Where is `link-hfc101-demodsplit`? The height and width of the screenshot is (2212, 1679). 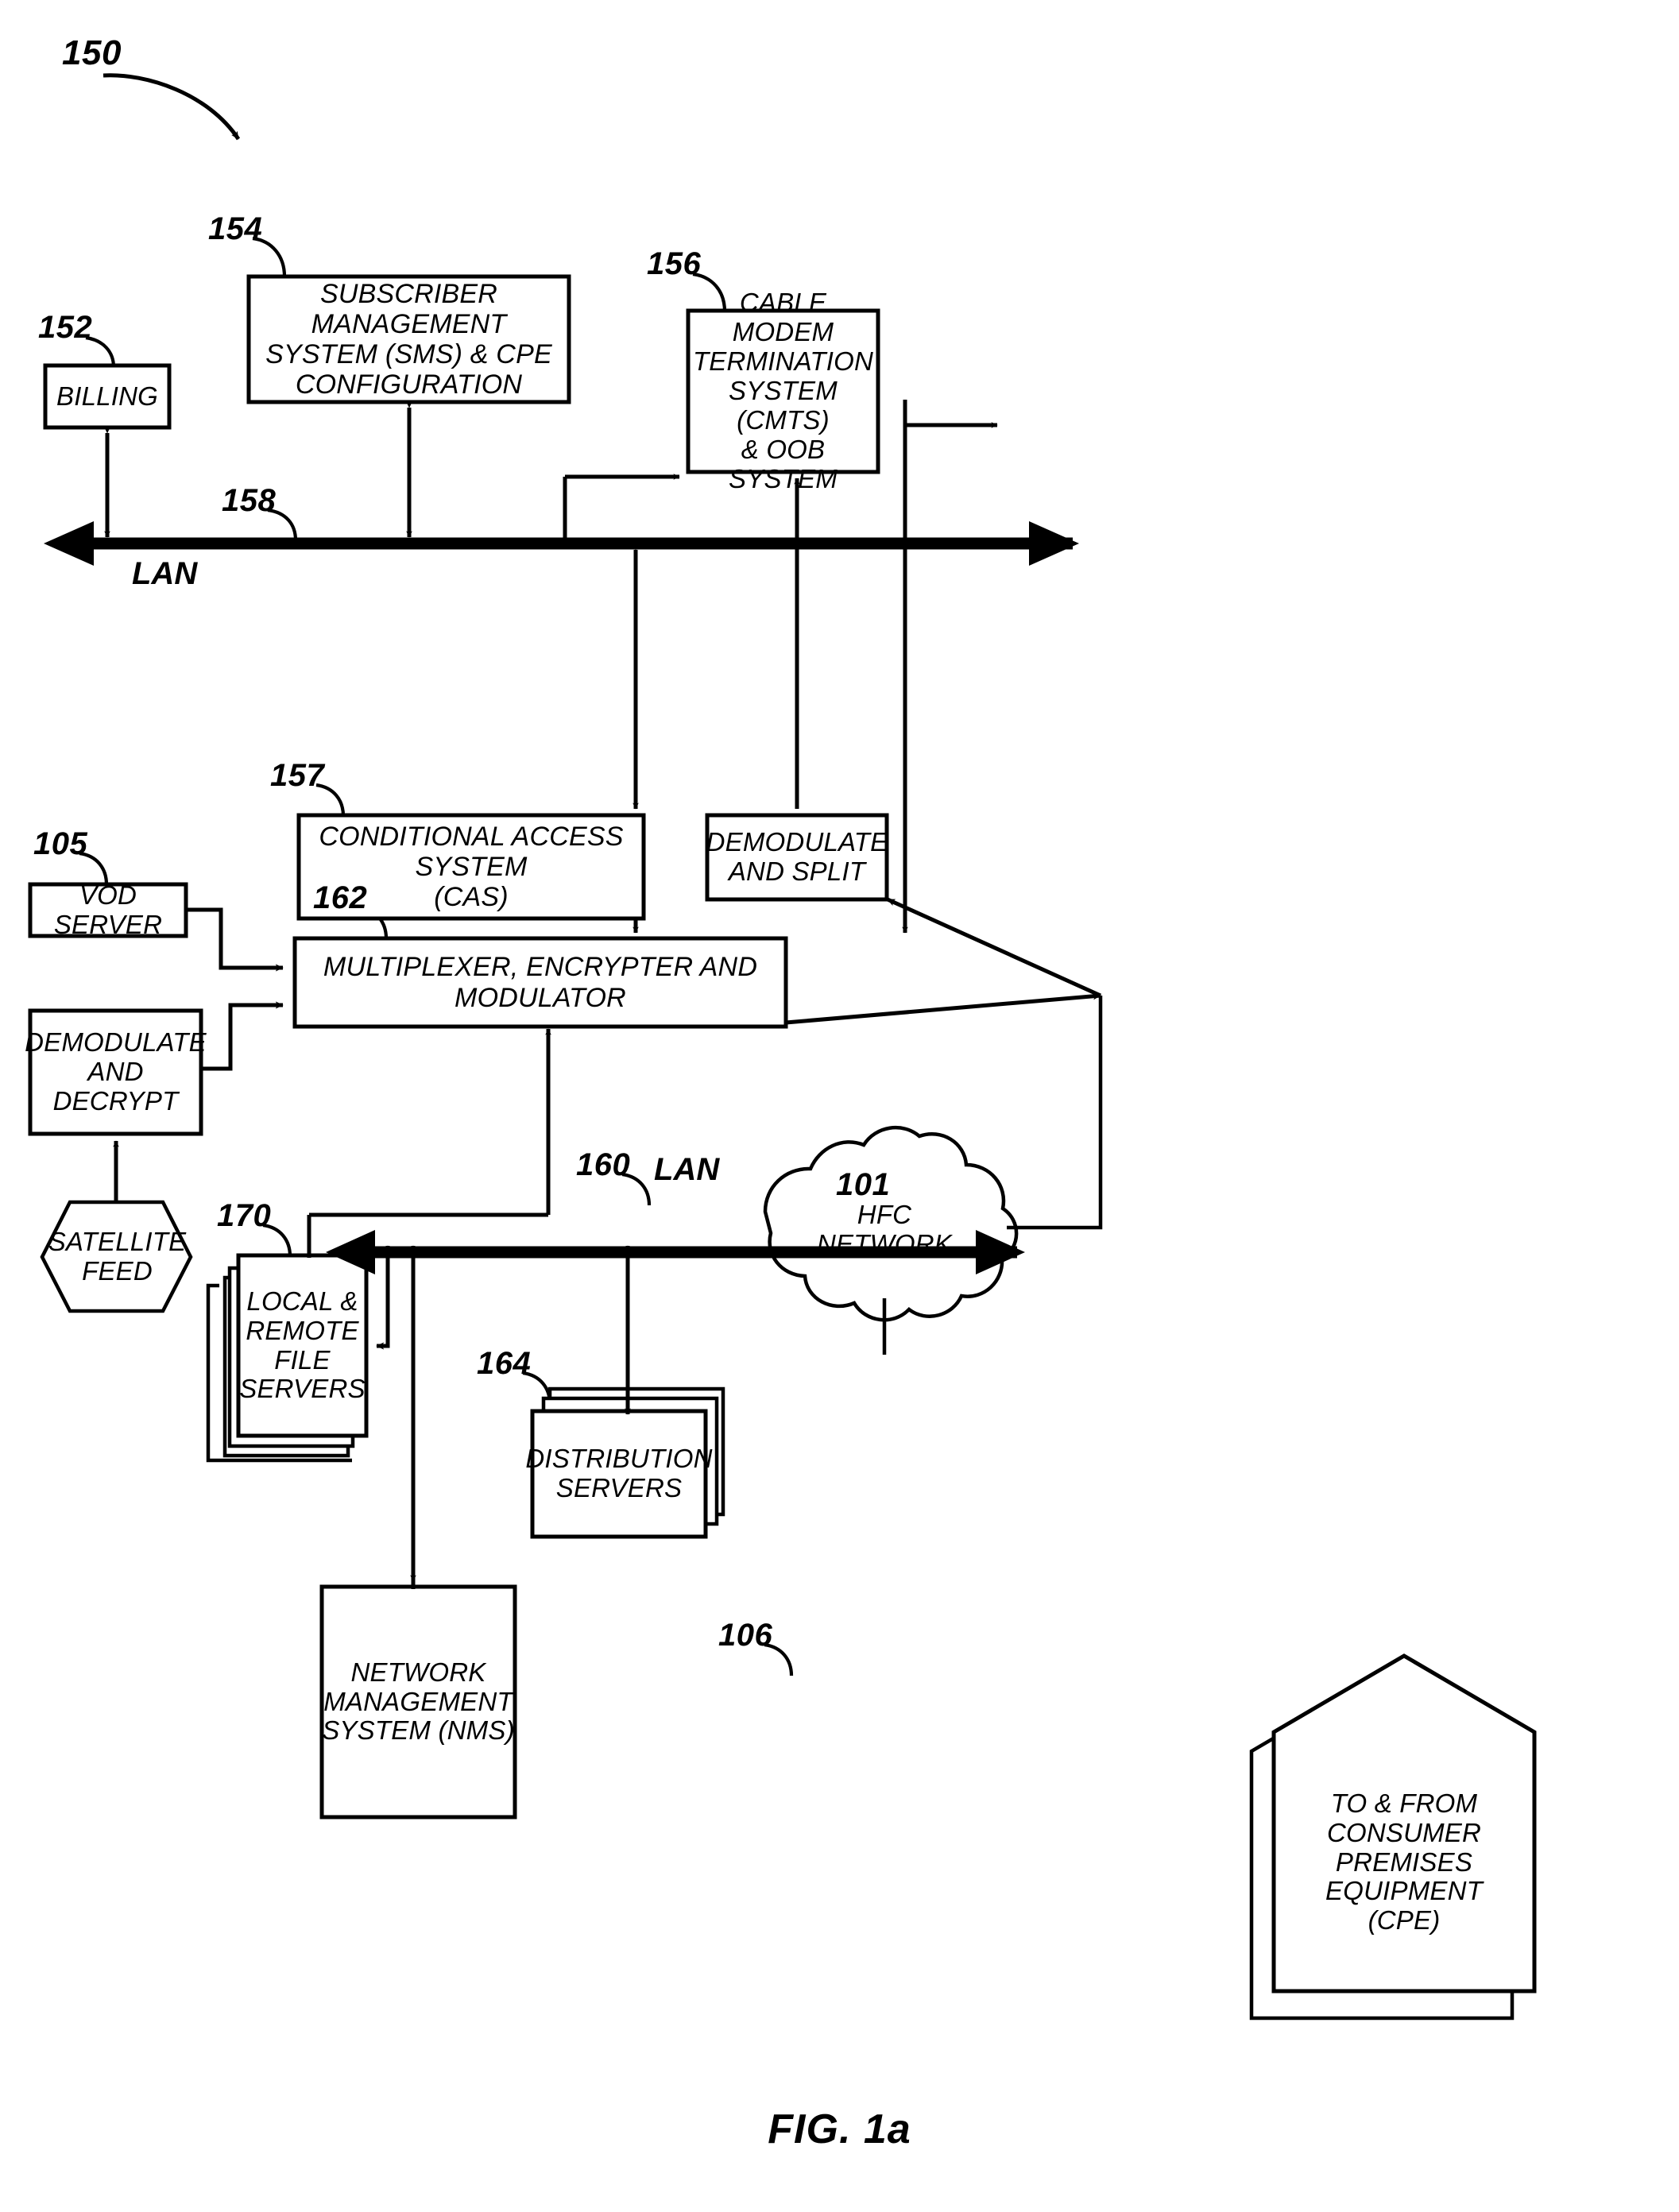 link-hfc101-demodsplit is located at coordinates (994, 947).